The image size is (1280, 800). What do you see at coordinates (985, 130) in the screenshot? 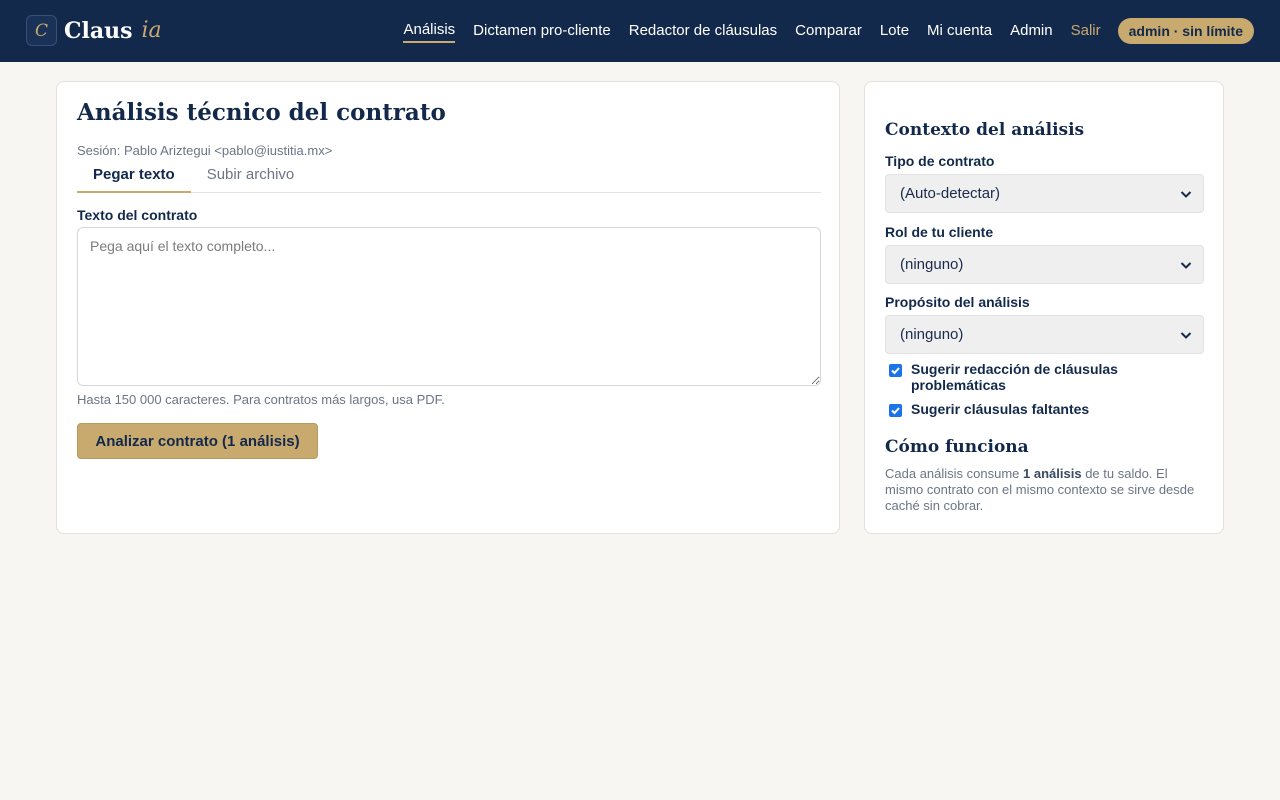
I see `context-title: Contexto del análisis` at bounding box center [985, 130].